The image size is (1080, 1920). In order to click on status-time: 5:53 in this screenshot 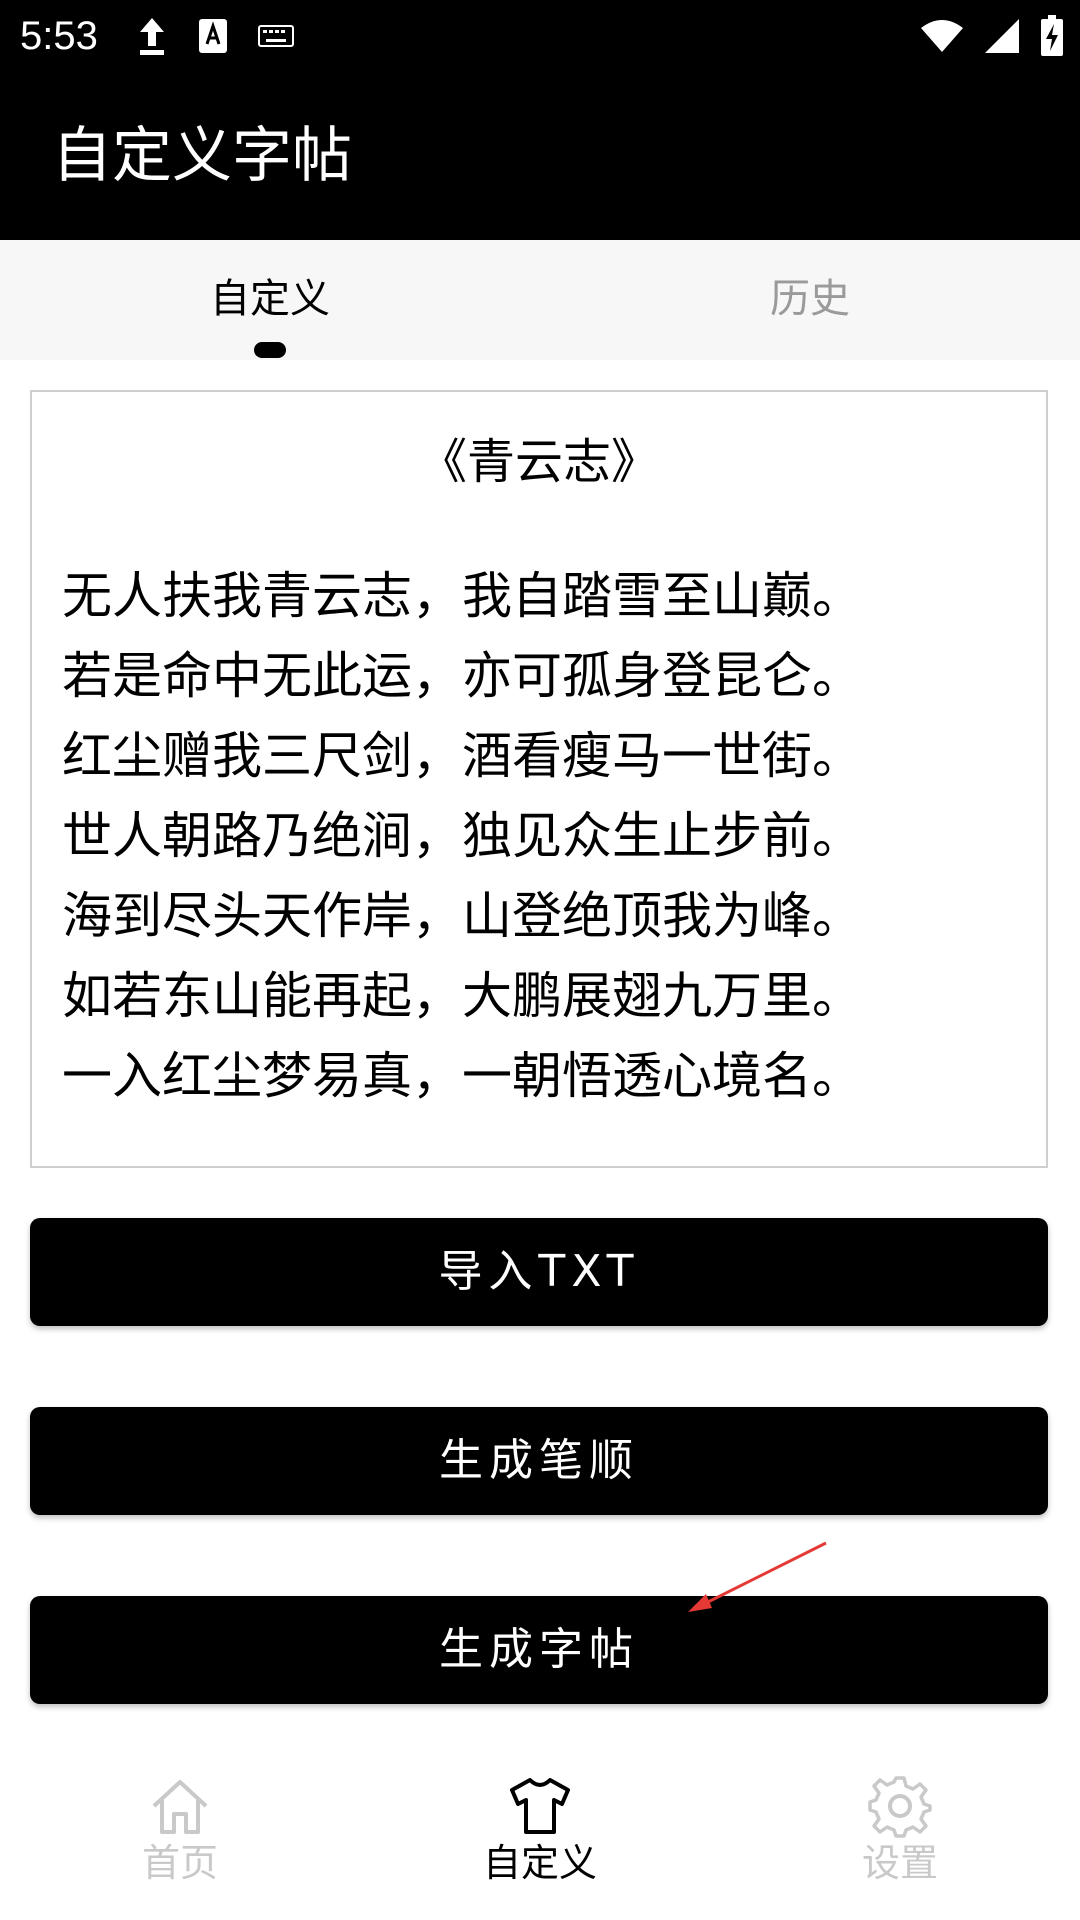, I will do `click(59, 36)`.